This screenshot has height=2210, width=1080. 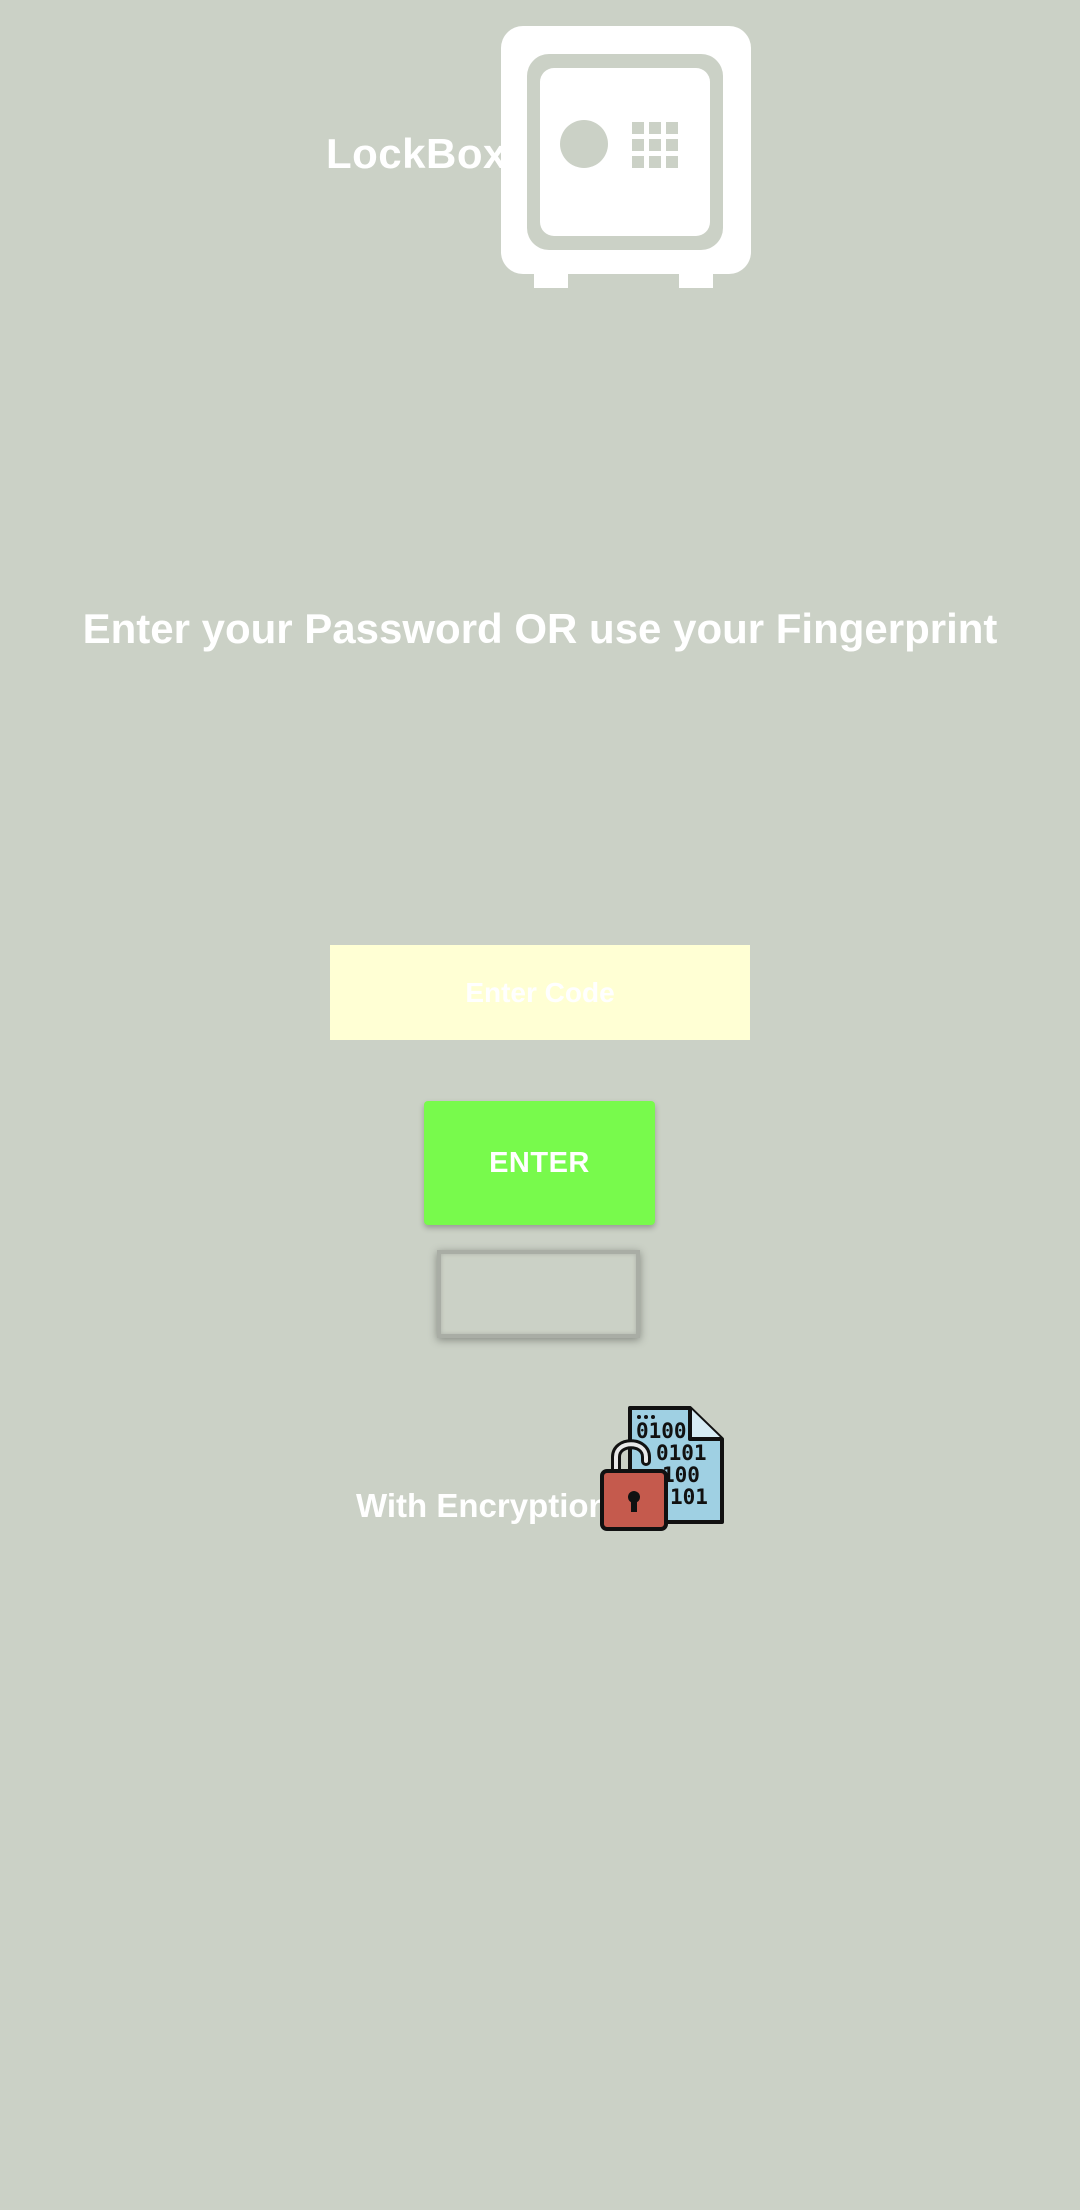 What do you see at coordinates (540, 992) in the screenshot?
I see `code-input` at bounding box center [540, 992].